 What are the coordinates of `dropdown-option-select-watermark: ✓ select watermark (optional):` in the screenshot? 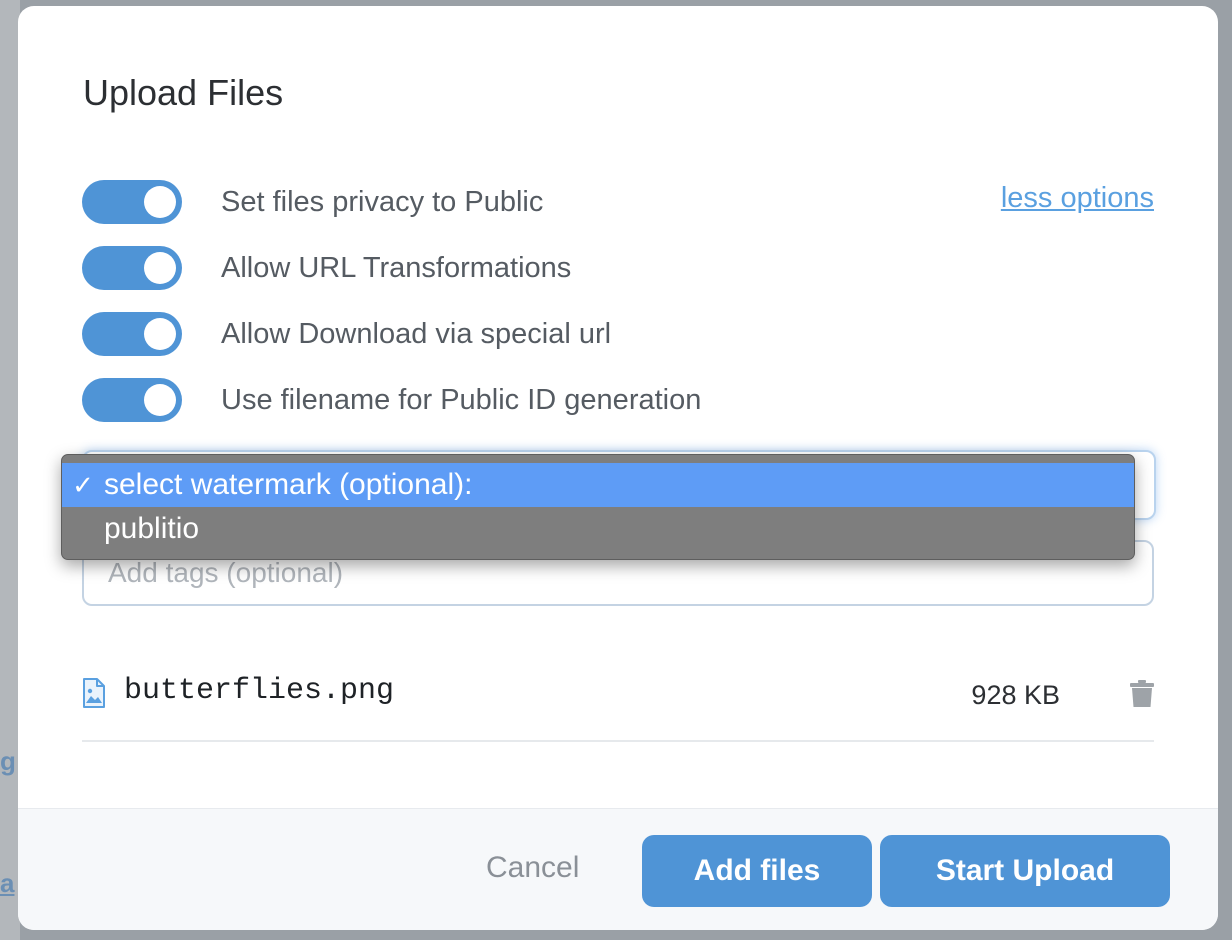 It's located at (598, 485).